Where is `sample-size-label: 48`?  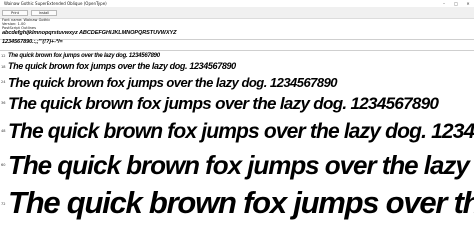 sample-size-label: 48 is located at coordinates (3, 131).